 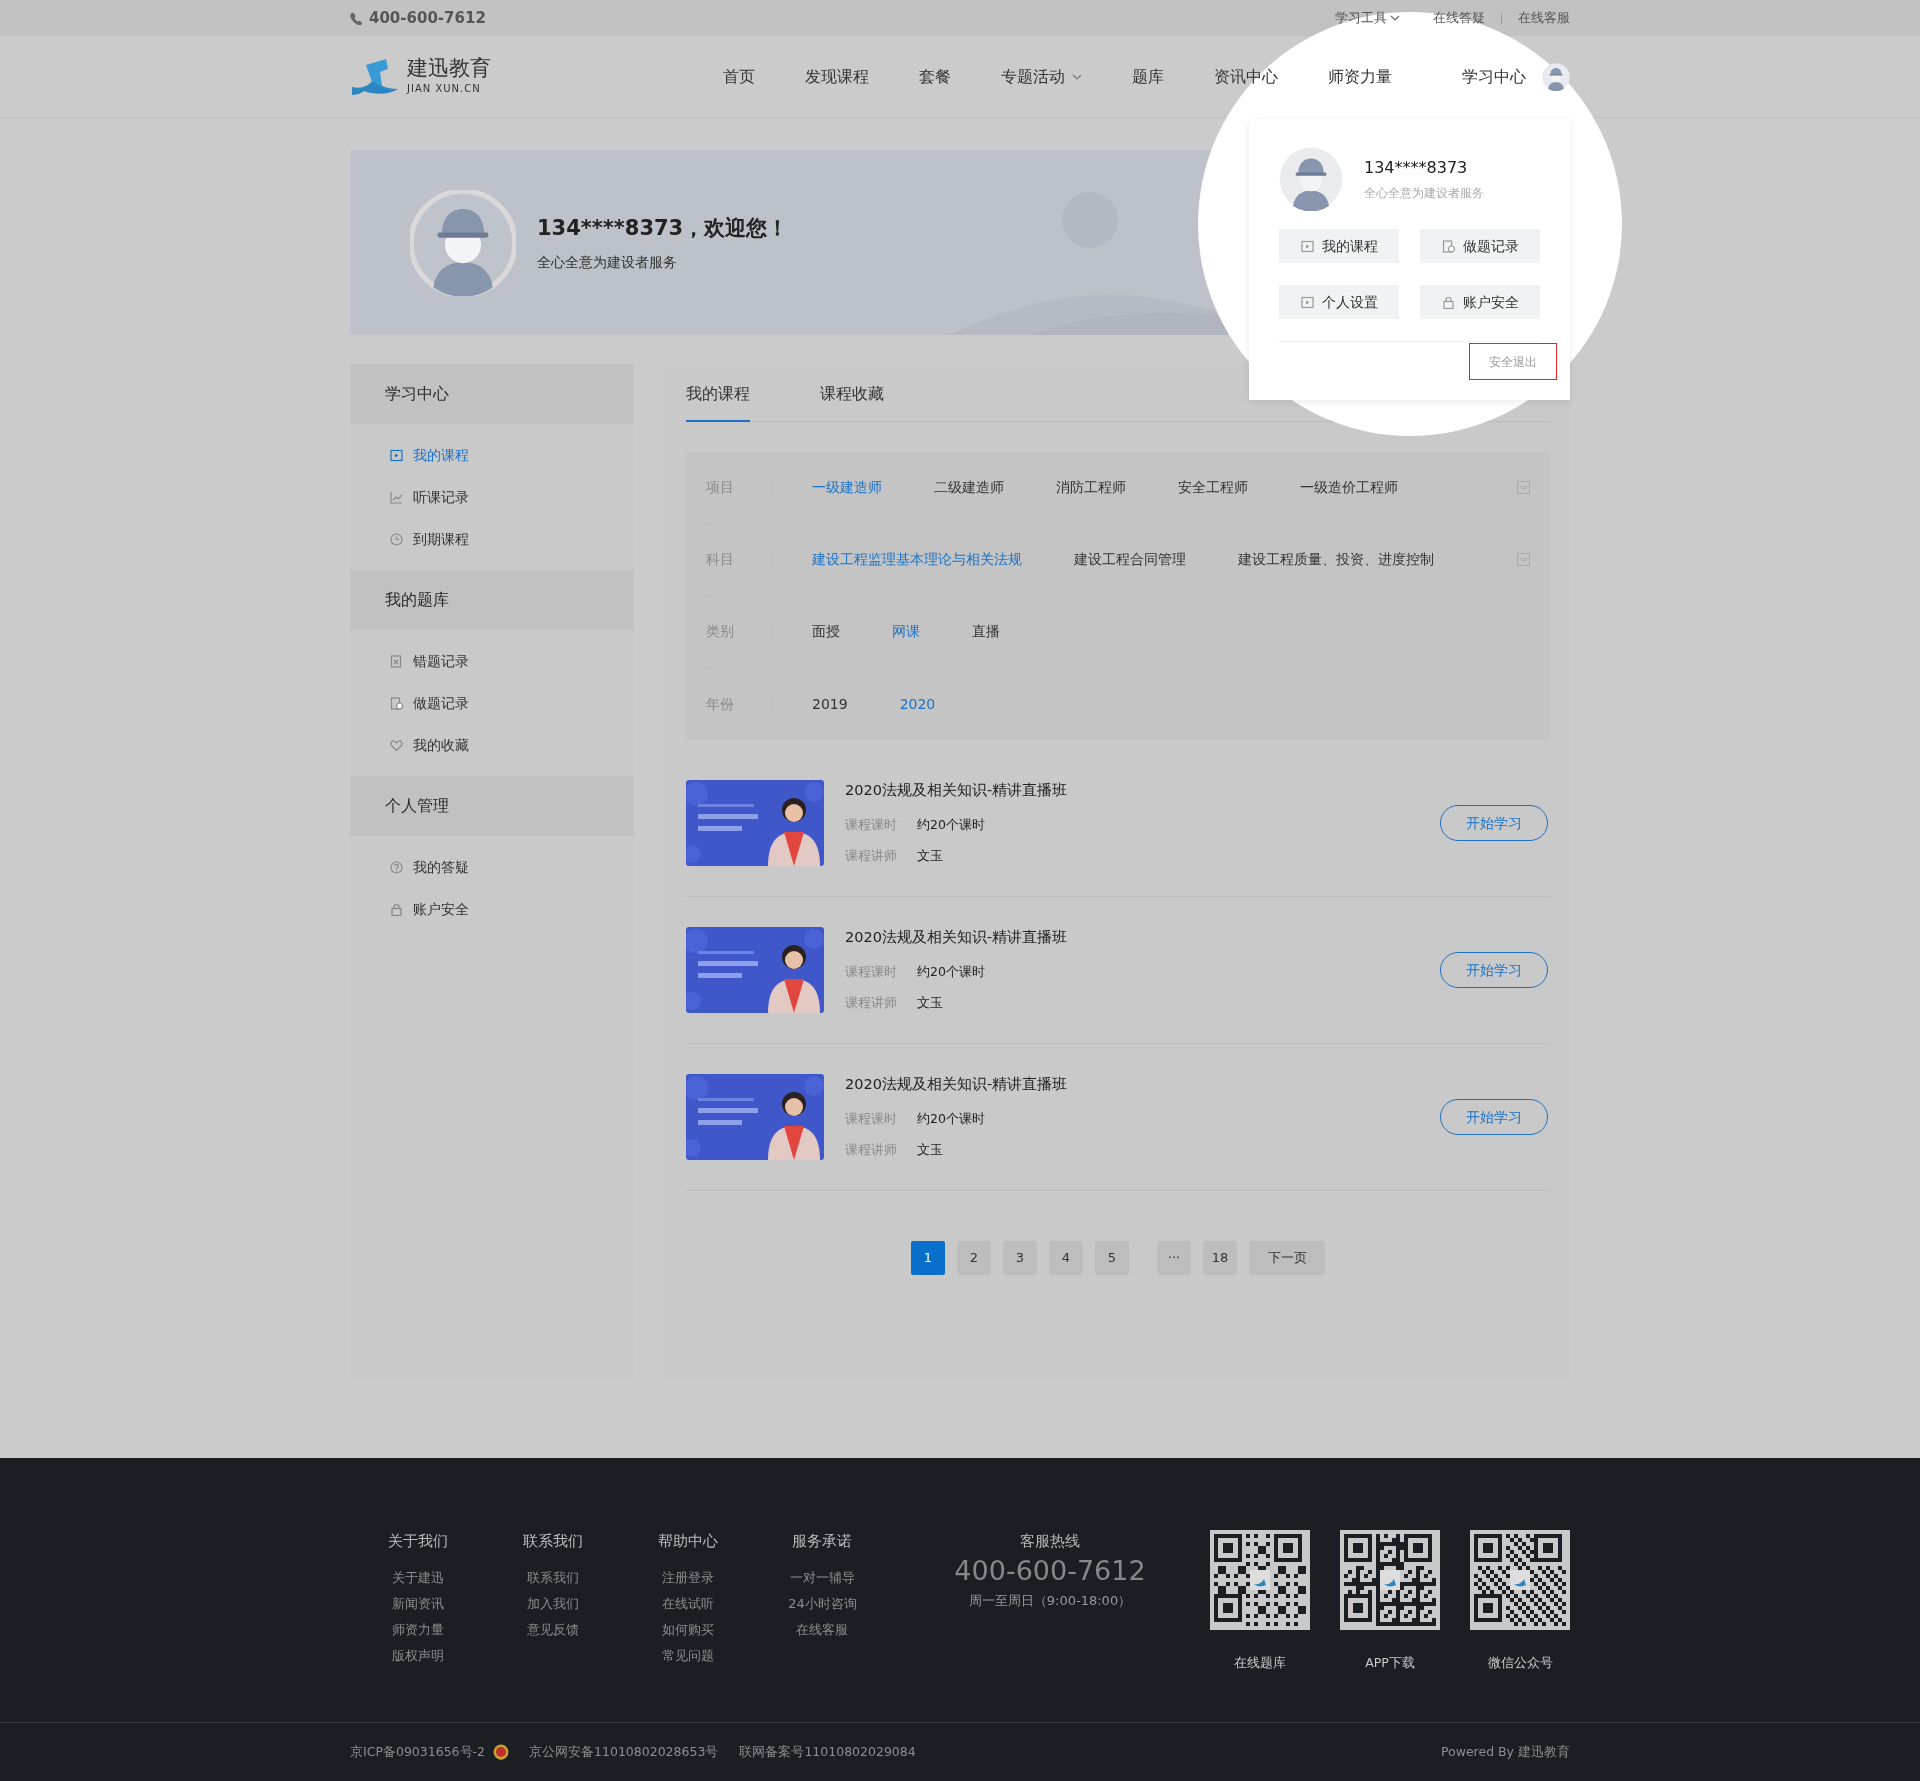 I want to click on page-button: 4, so click(x=1066, y=1258).